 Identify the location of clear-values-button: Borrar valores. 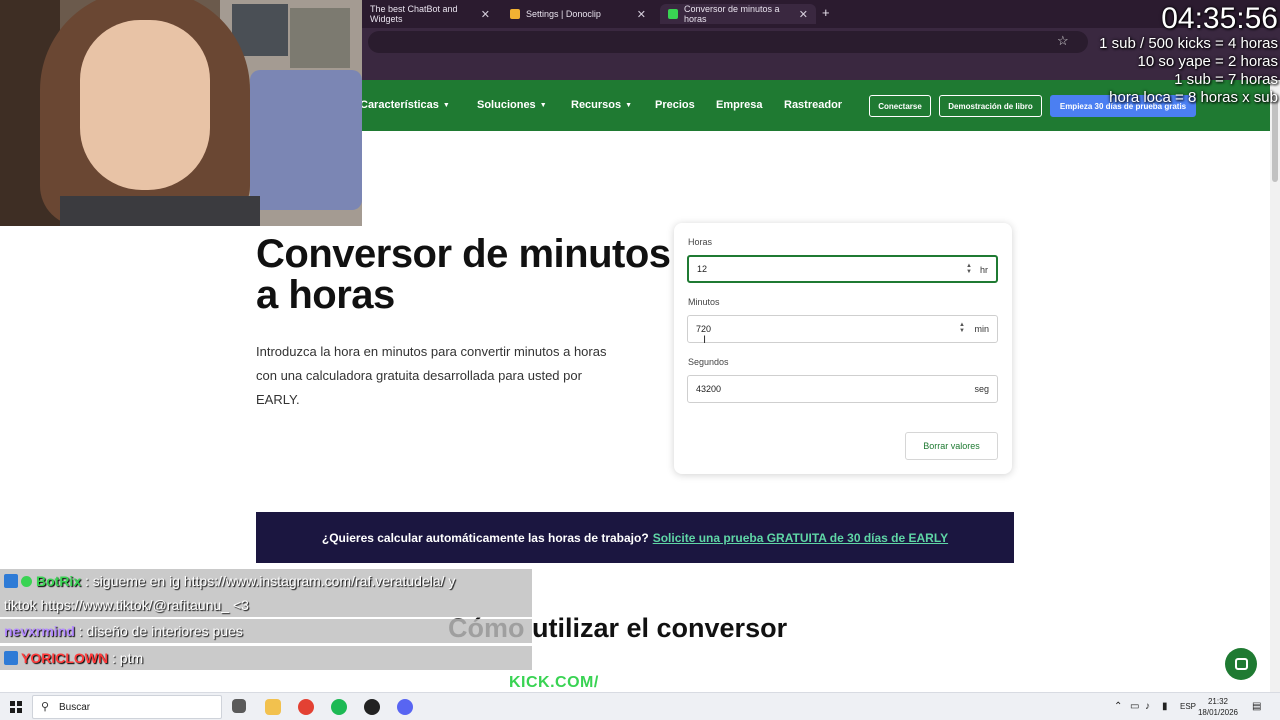
(951, 446).